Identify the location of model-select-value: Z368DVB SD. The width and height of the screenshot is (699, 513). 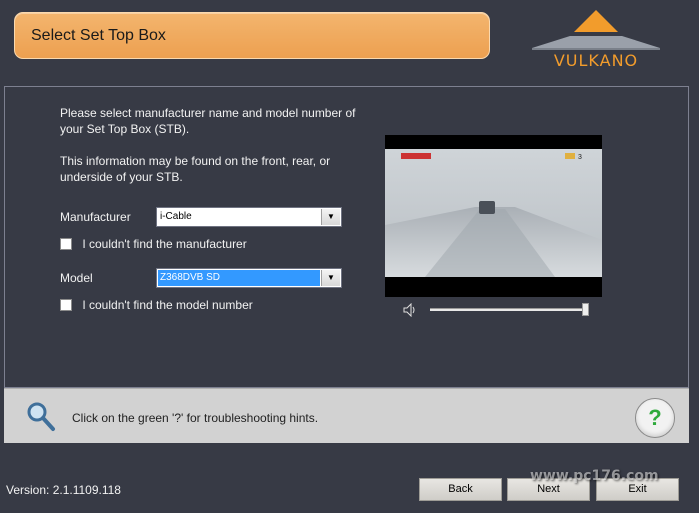
(190, 277).